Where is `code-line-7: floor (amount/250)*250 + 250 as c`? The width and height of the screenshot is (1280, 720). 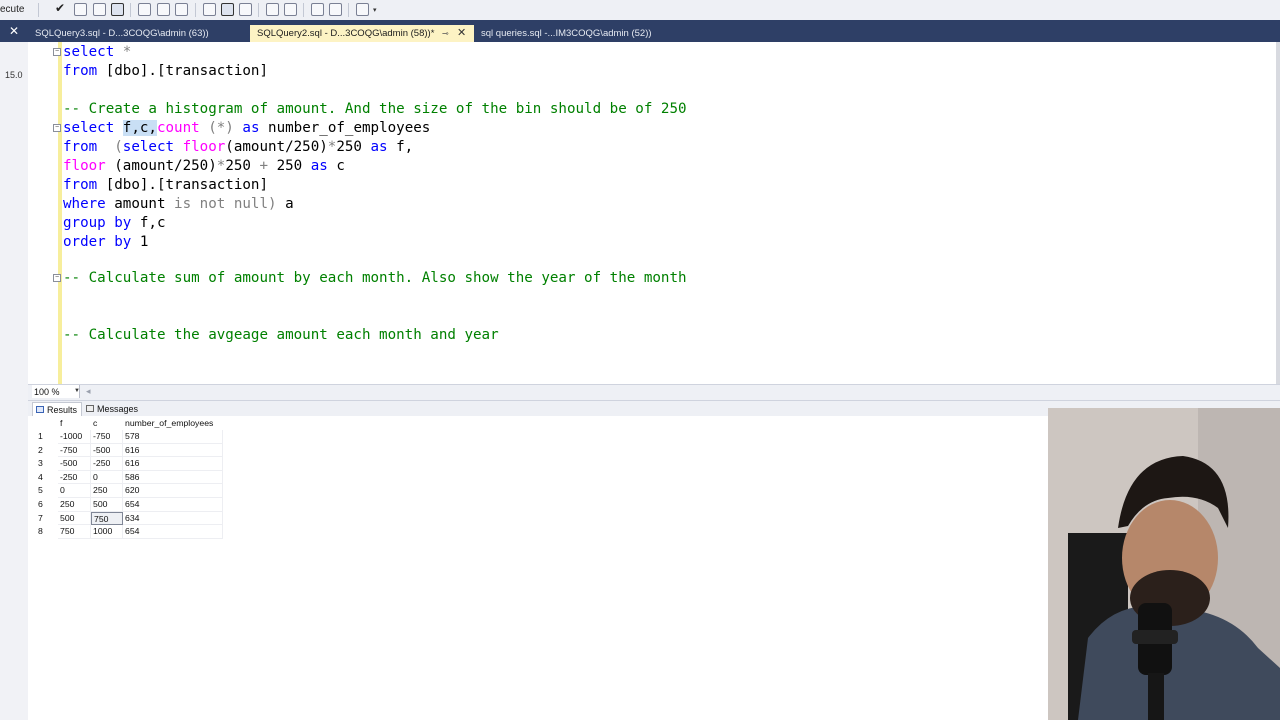
code-line-7: floor (amount/250)*250 + 250 as c is located at coordinates (204, 166).